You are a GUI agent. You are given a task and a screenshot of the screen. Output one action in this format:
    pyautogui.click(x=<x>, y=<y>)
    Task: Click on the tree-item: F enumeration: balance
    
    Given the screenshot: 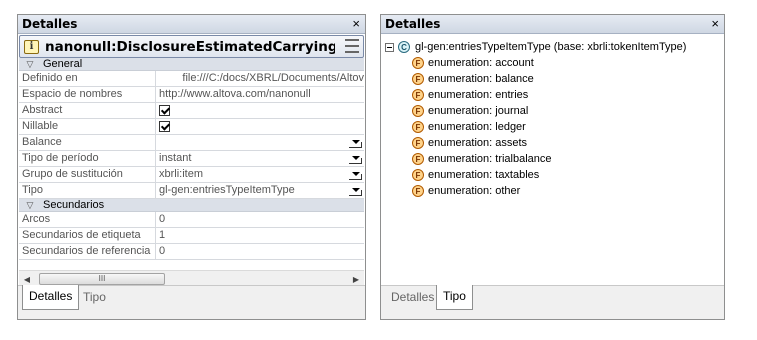 What is the action you would take?
    pyautogui.click(x=563, y=79)
    